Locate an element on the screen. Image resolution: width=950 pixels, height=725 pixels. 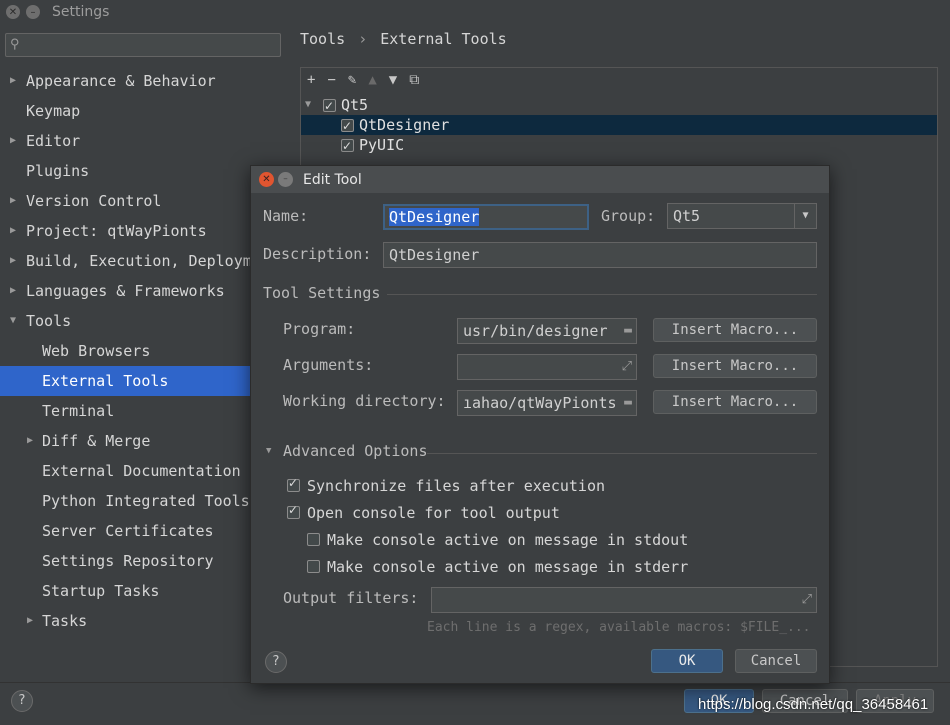
program-field: usr/bin/designer ▬ is located at coordinates (547, 331).